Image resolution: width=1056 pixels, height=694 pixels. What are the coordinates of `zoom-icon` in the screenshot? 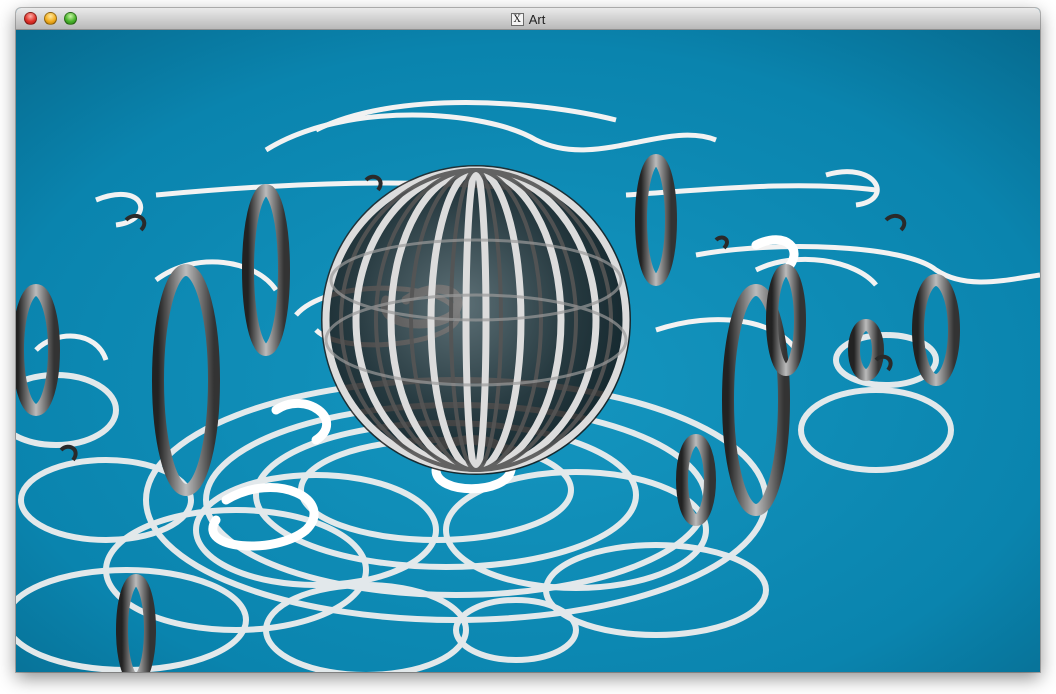 It's located at (70, 18).